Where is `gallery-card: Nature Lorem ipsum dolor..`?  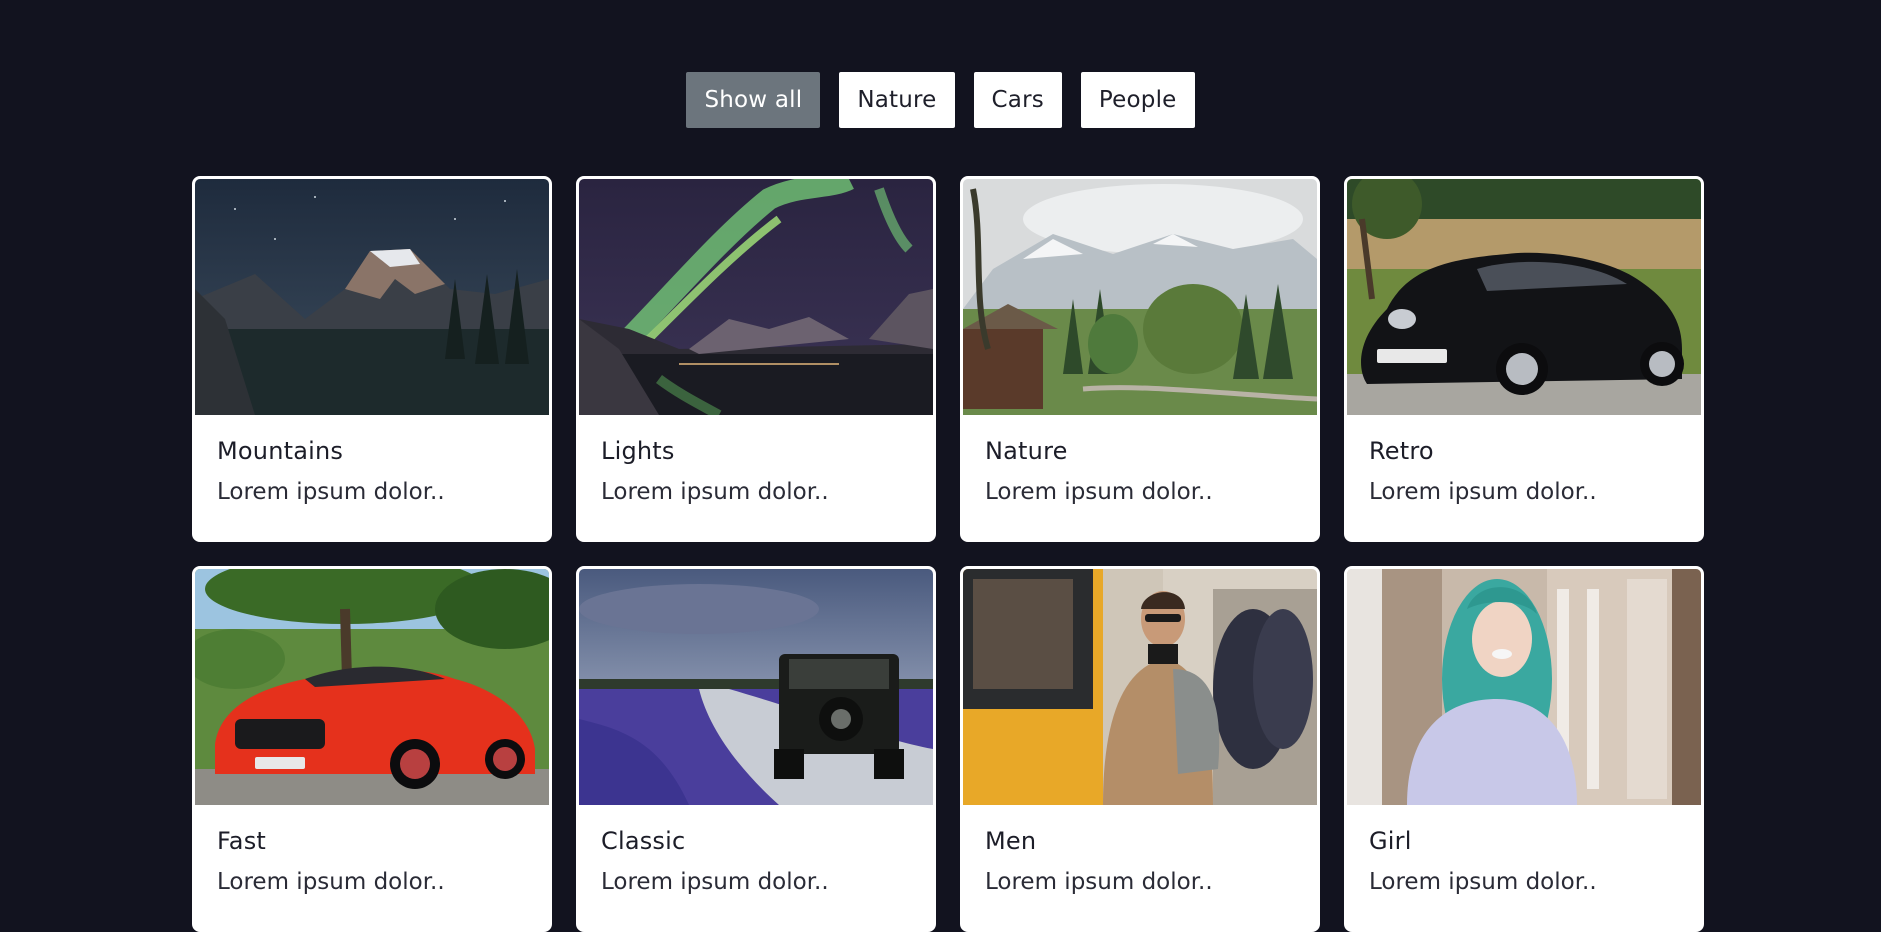 gallery-card: Nature Lorem ipsum dolor.. is located at coordinates (1140, 359).